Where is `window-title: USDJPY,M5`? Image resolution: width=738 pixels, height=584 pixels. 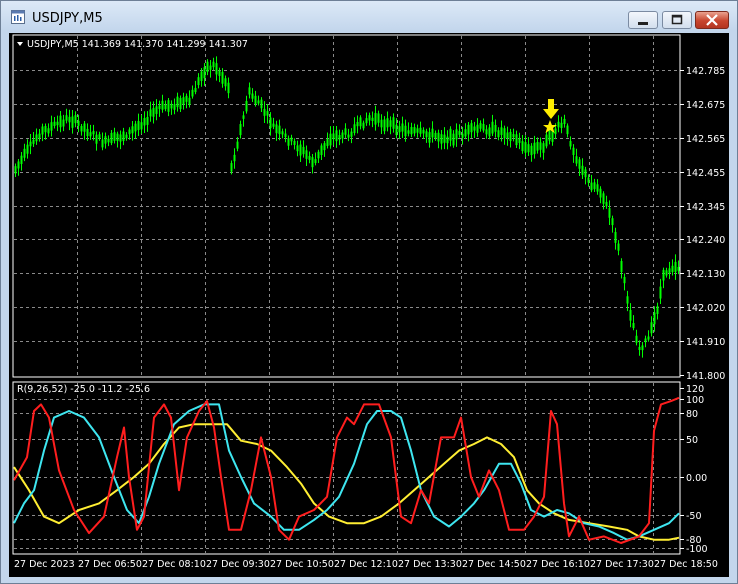
window-title: USDJPY,M5 is located at coordinates (67, 18).